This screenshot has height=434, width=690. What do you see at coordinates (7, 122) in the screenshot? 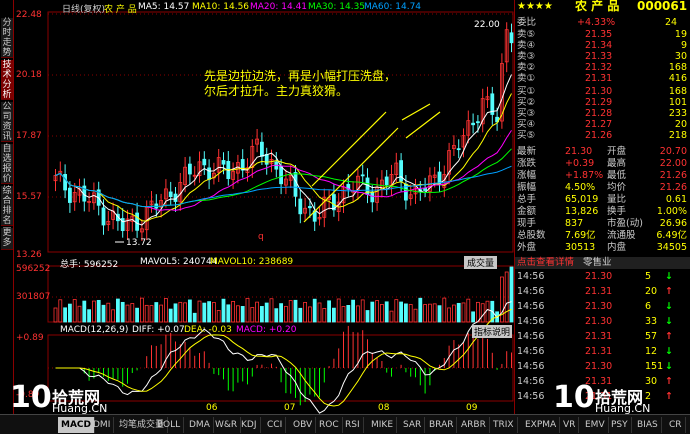
I see `tab-company-info: 公司资讯` at bounding box center [7, 122].